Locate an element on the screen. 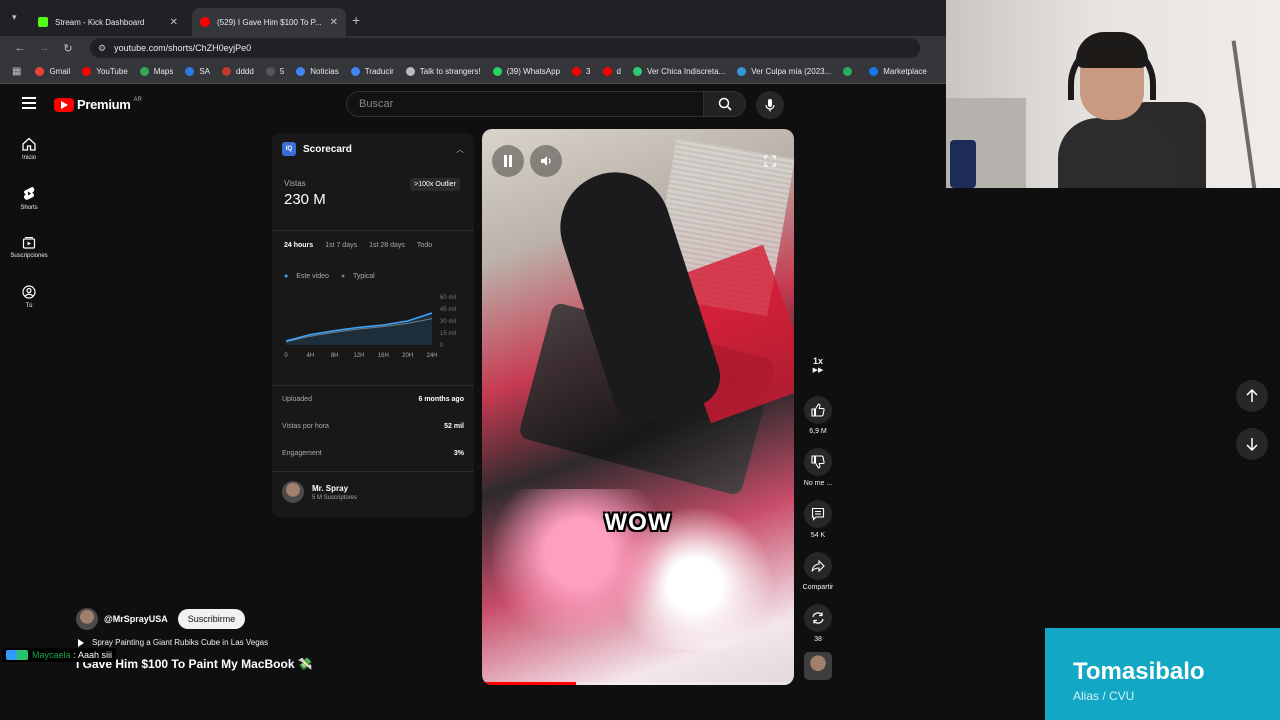 The height and width of the screenshot is (720, 1280). site-info-icon: ⚙ is located at coordinates (102, 48).